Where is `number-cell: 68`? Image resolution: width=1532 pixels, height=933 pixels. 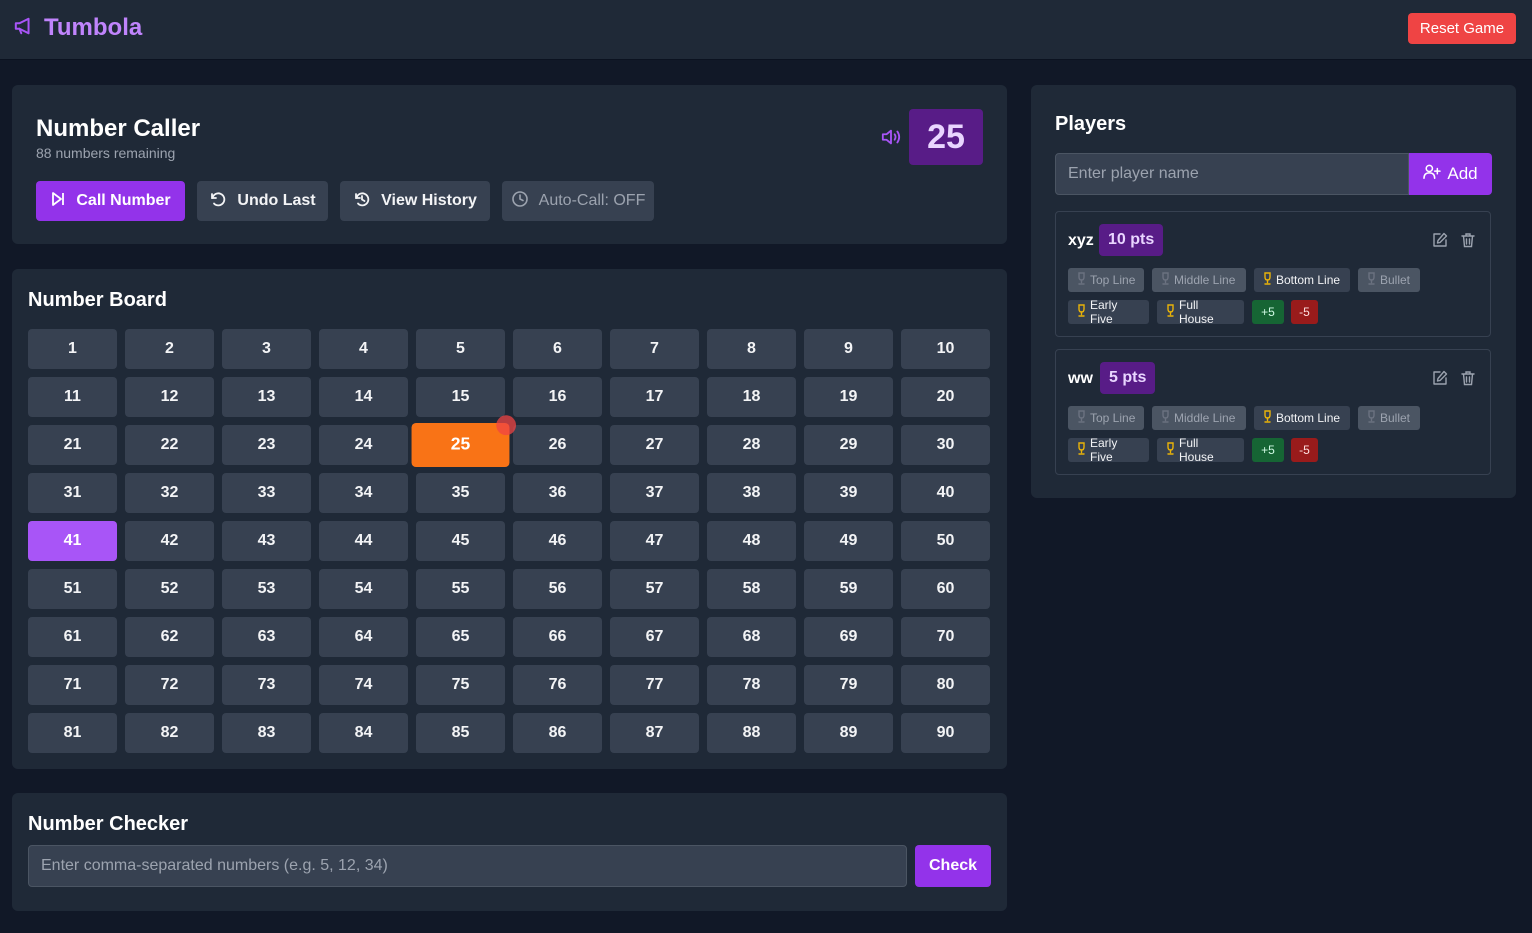 number-cell: 68 is located at coordinates (751, 637).